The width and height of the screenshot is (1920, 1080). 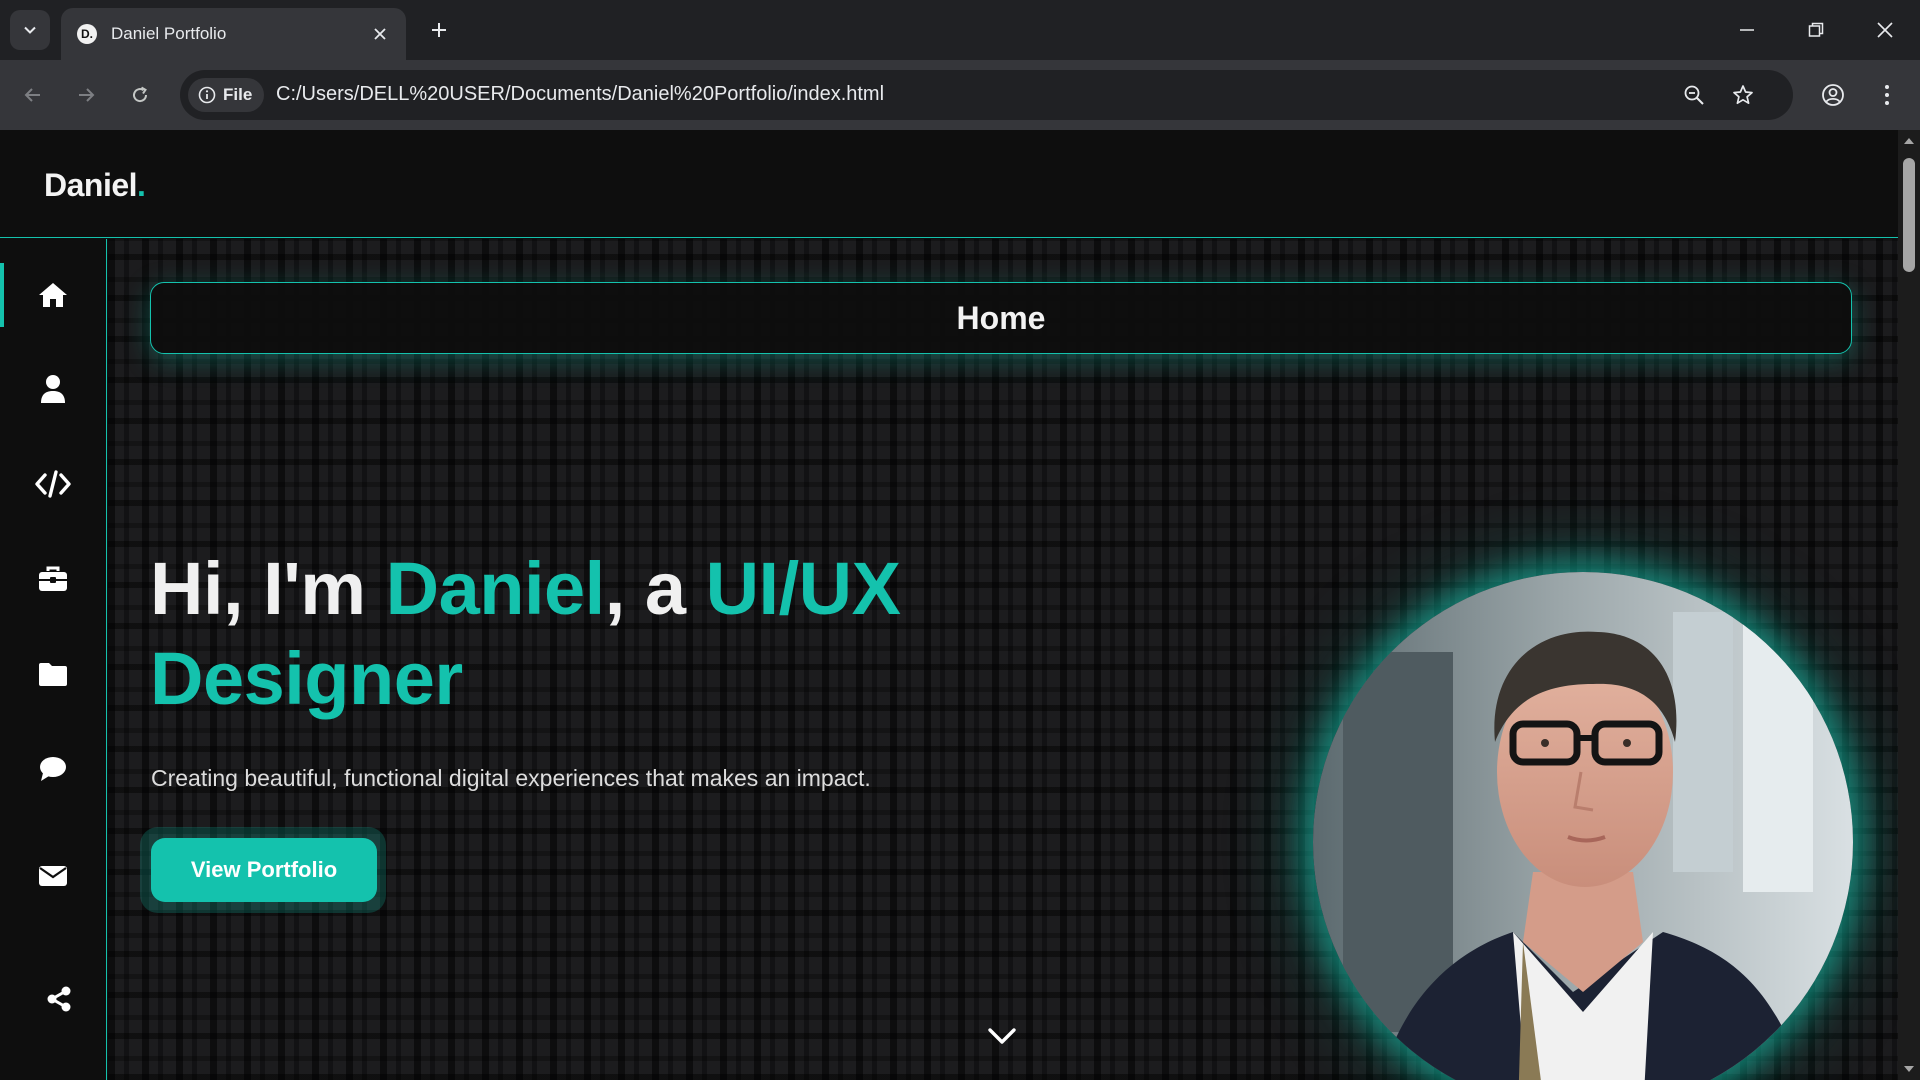 I want to click on sidebar-item-share, so click(x=58, y=999).